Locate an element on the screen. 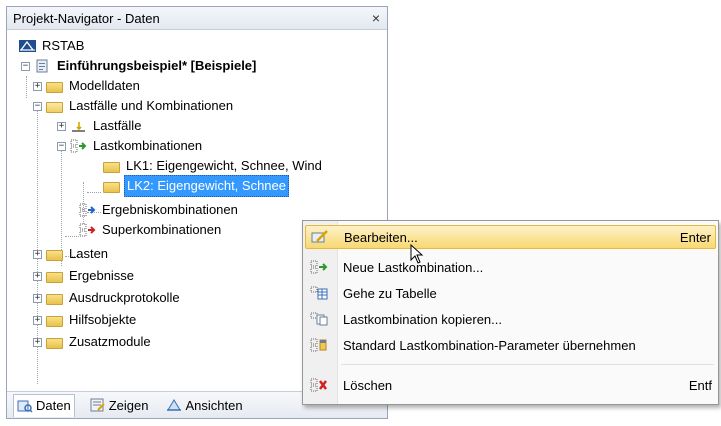  tree-label: Lasten is located at coordinates (89, 253).